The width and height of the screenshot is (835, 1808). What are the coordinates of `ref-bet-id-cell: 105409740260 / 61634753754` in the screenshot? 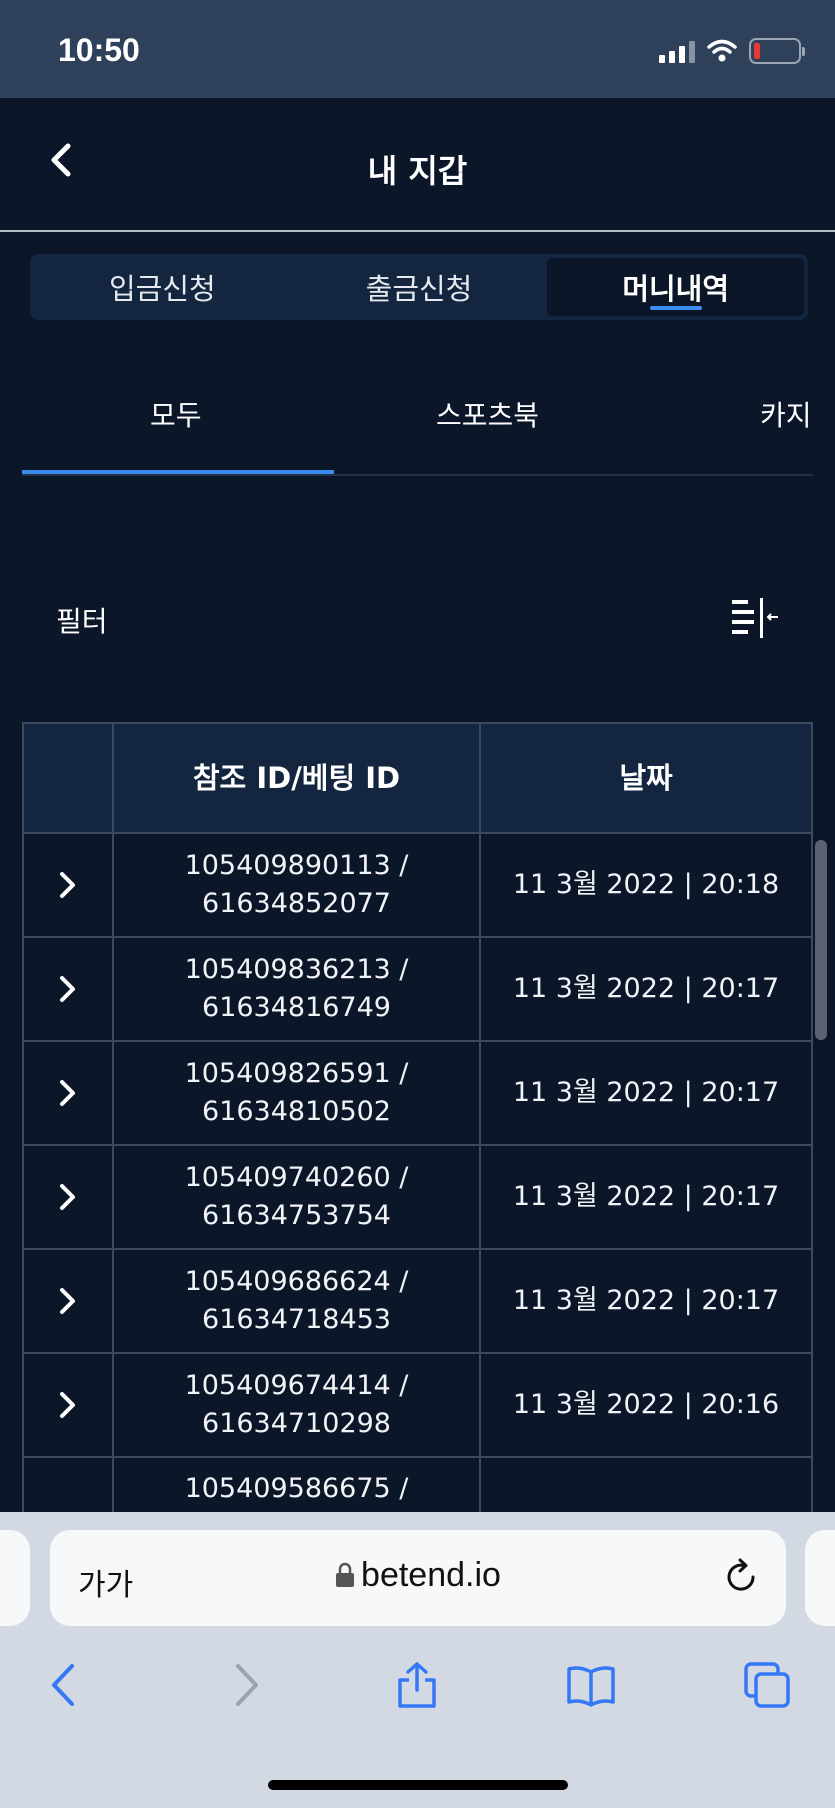 It's located at (297, 1197).